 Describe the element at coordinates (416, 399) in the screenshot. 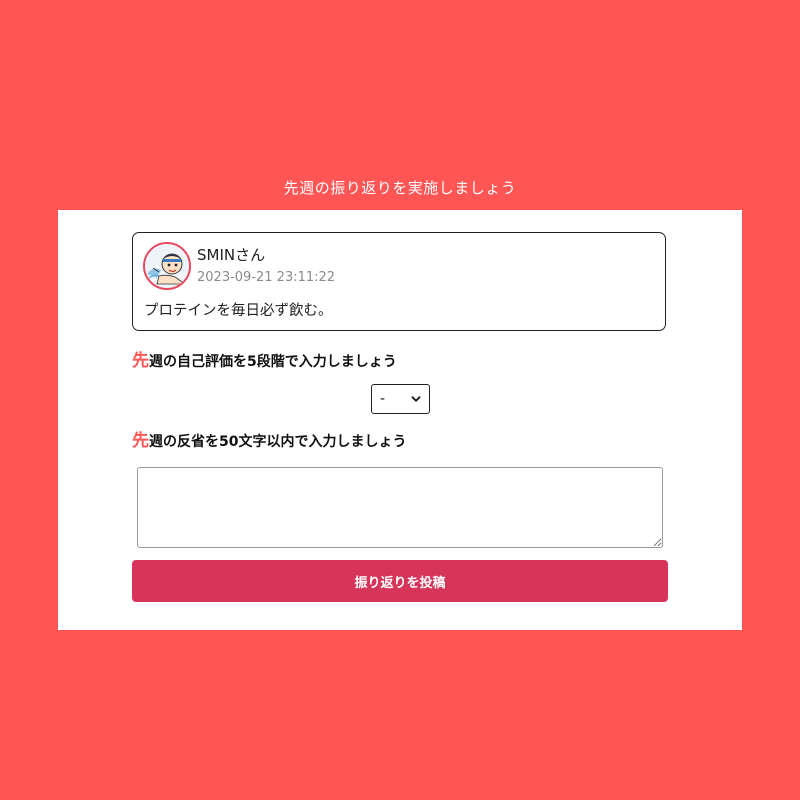

I see `chevron-down-icon` at that location.